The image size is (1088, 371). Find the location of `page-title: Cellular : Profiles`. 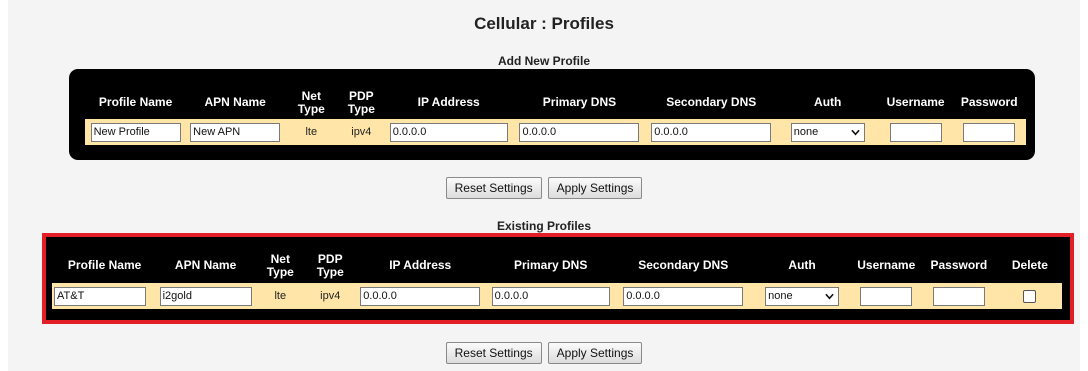

page-title: Cellular : Profiles is located at coordinates (544, 23).